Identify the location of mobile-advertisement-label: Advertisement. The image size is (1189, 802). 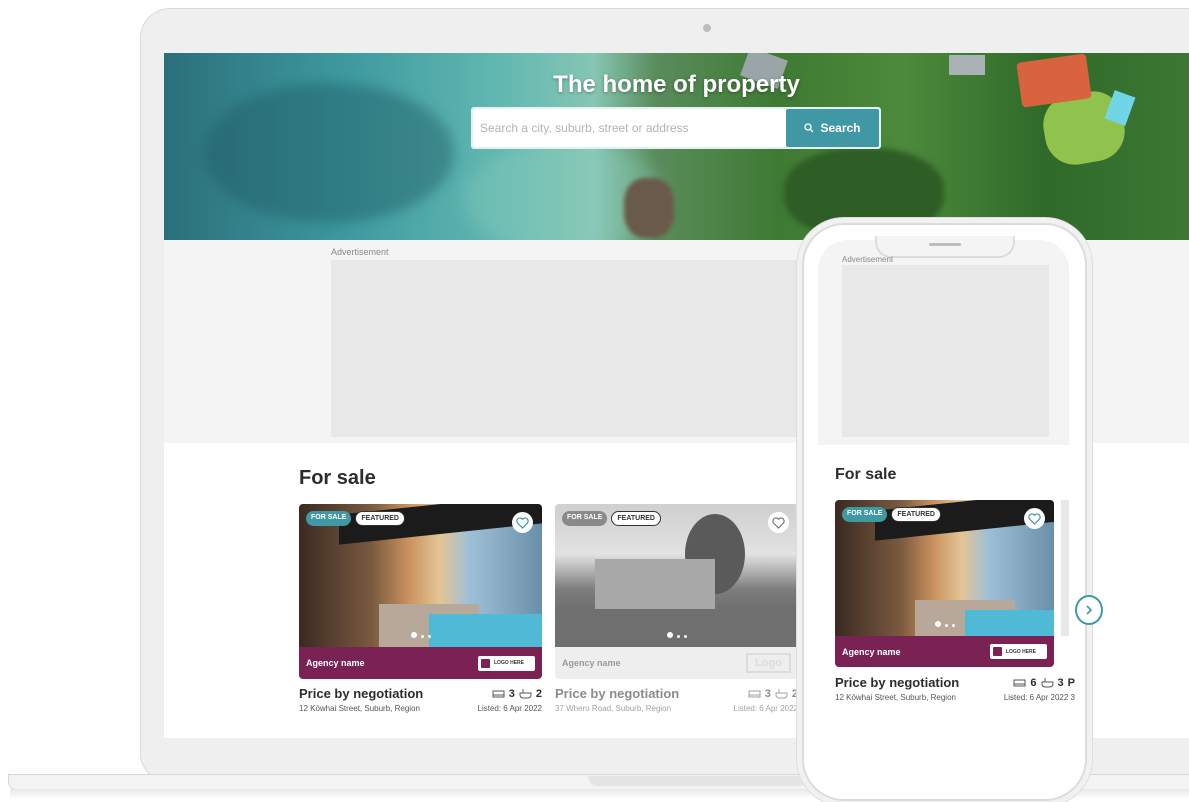
(868, 259).